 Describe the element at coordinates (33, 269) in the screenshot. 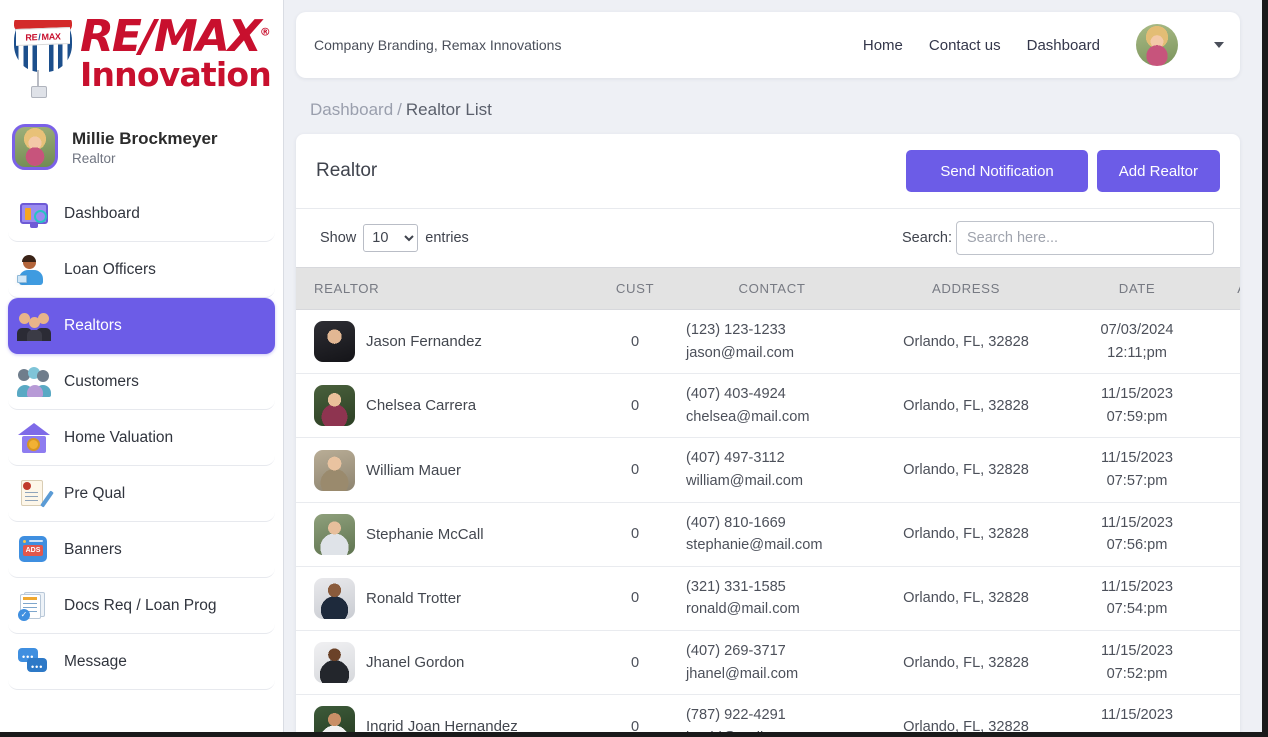

I see `loan-officer-icon` at that location.